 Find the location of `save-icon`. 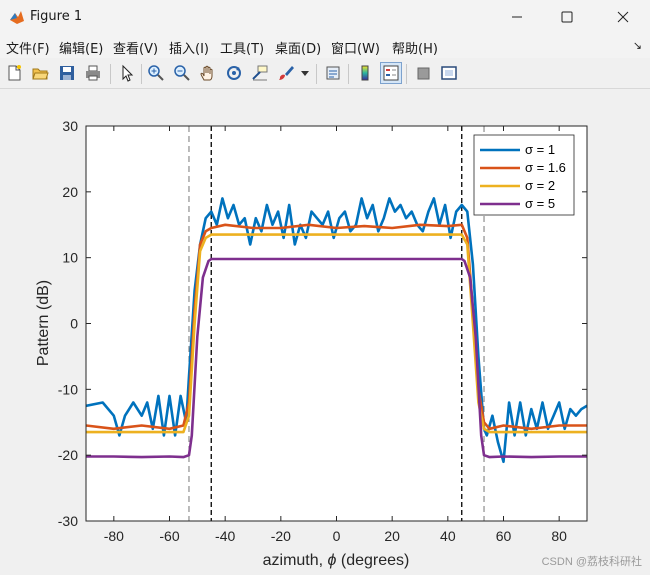

save-icon is located at coordinates (67, 73).